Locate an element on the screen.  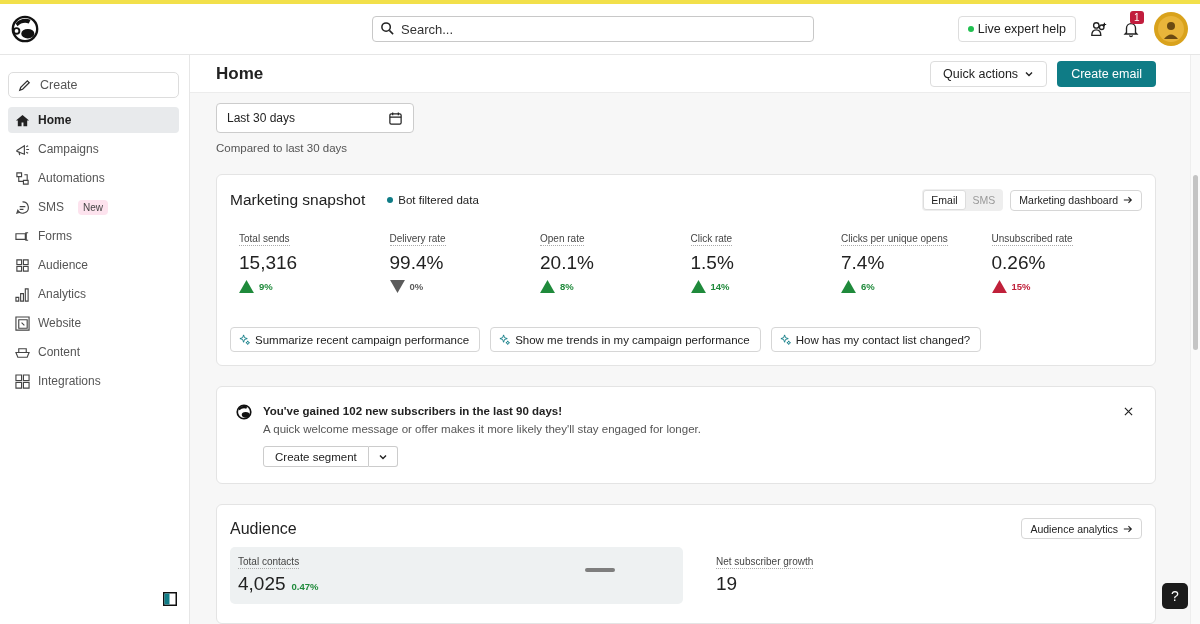
nav-item: Audience is located at coordinates (93, 265).